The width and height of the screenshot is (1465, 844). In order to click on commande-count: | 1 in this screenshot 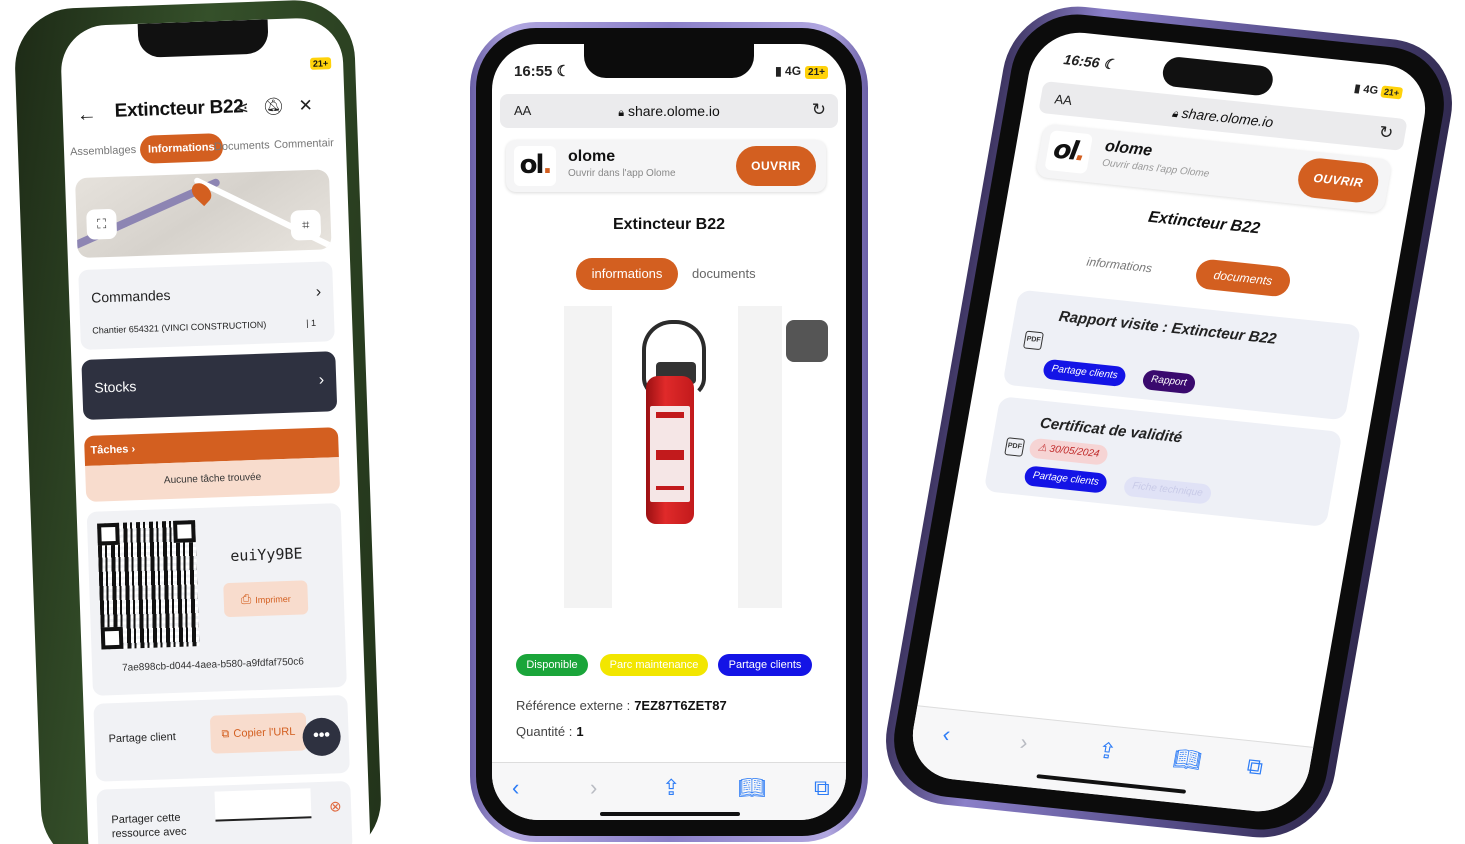, I will do `click(311, 323)`.